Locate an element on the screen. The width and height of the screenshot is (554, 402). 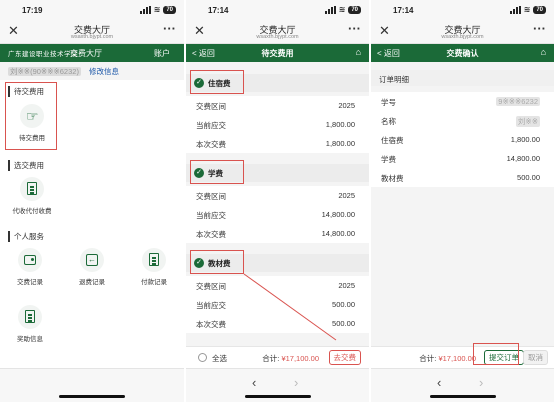
tile-award-info: 奖助信息 is located at coordinates (30, 324).